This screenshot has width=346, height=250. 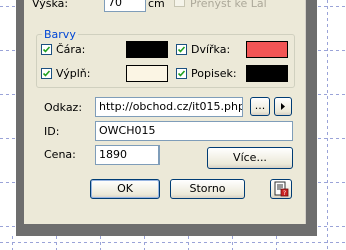 I want to click on open-link-button, so click(x=283, y=106).